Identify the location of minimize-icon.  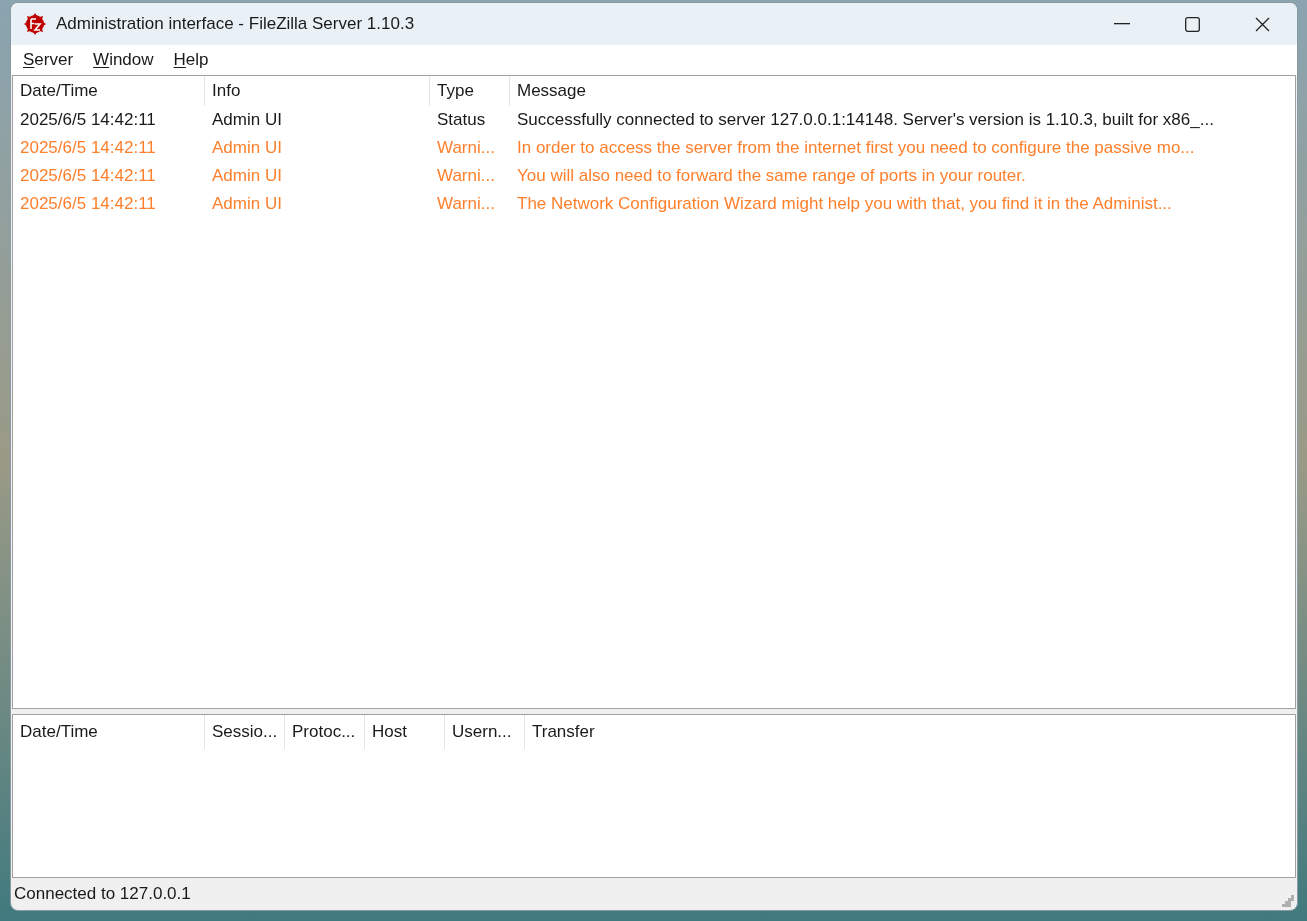
(1122, 24).